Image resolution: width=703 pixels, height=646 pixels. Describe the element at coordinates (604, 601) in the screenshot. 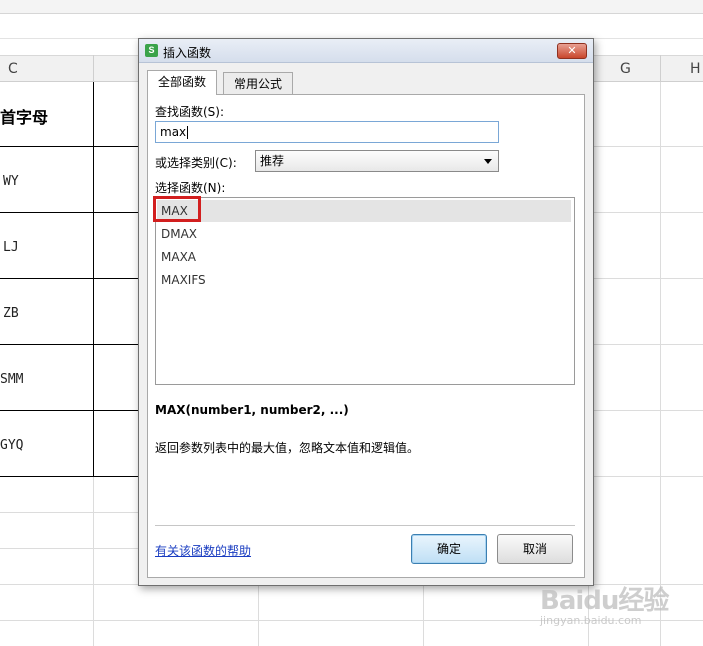

I see `watermark-text: Baidu经验` at that location.